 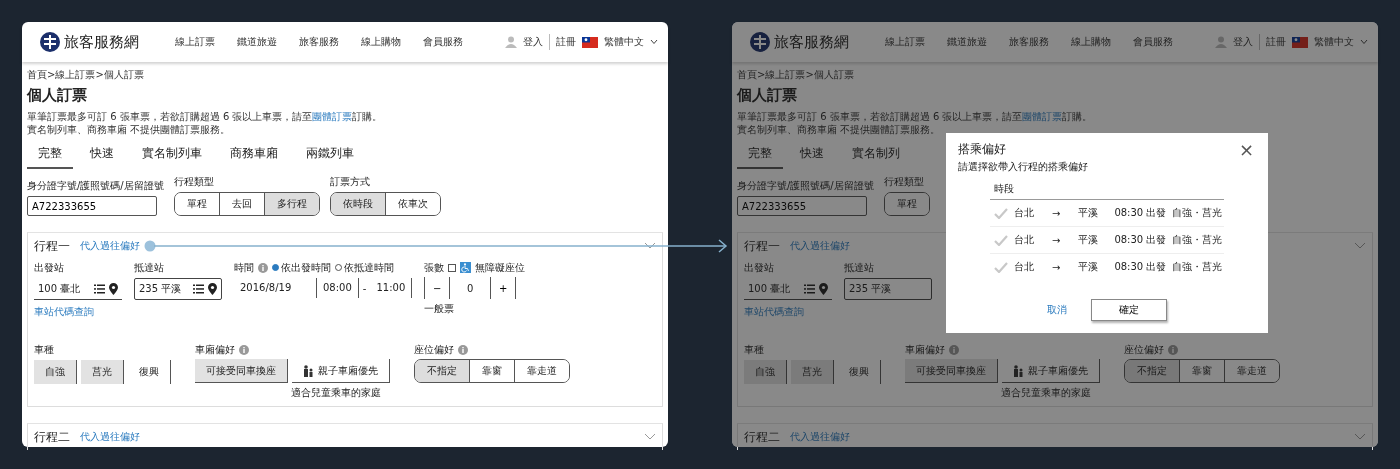 What do you see at coordinates (78, 312) in the screenshot?
I see `station-code-link: 車站代碼查詢` at bounding box center [78, 312].